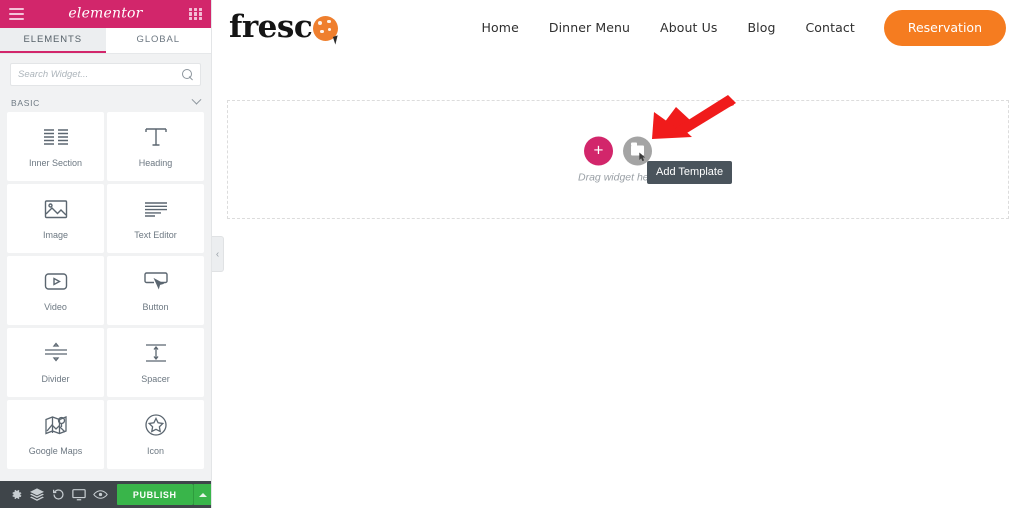  I want to click on panel-collapse-handle: ‹, so click(218, 254).